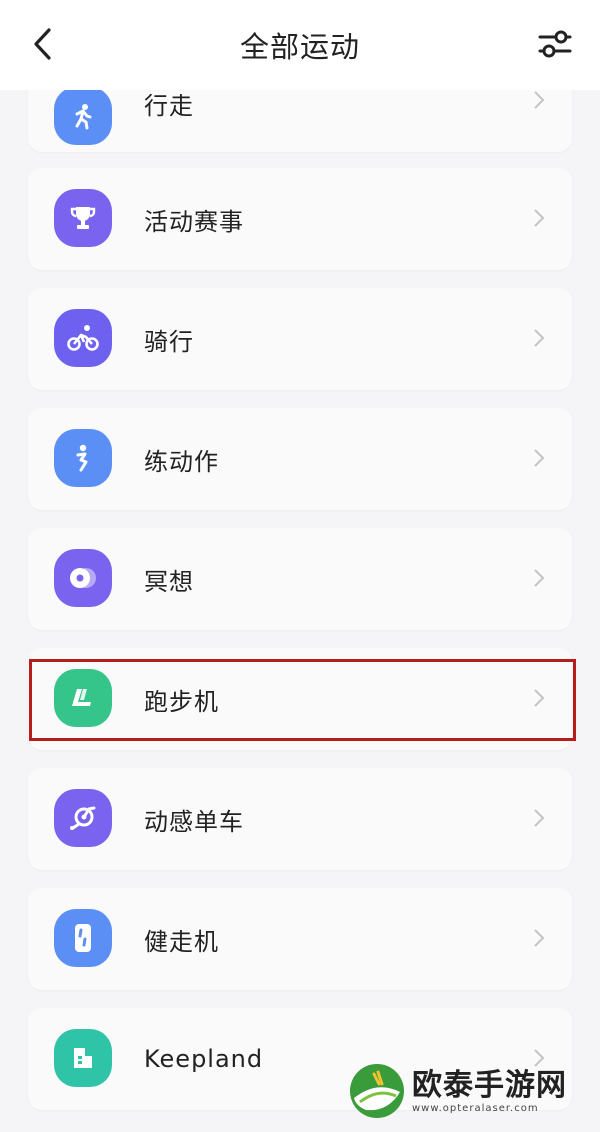 The image size is (600, 1132). I want to click on cycling-icon, so click(83, 338).